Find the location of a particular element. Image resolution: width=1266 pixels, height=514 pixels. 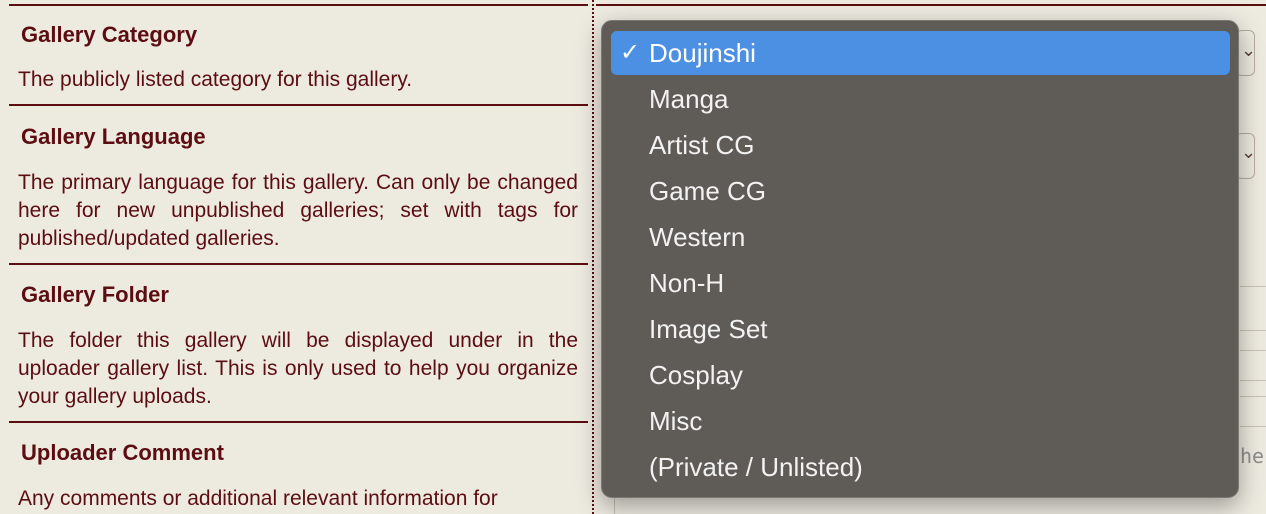

dropdown-option-non-h: Non-H is located at coordinates (920, 283).